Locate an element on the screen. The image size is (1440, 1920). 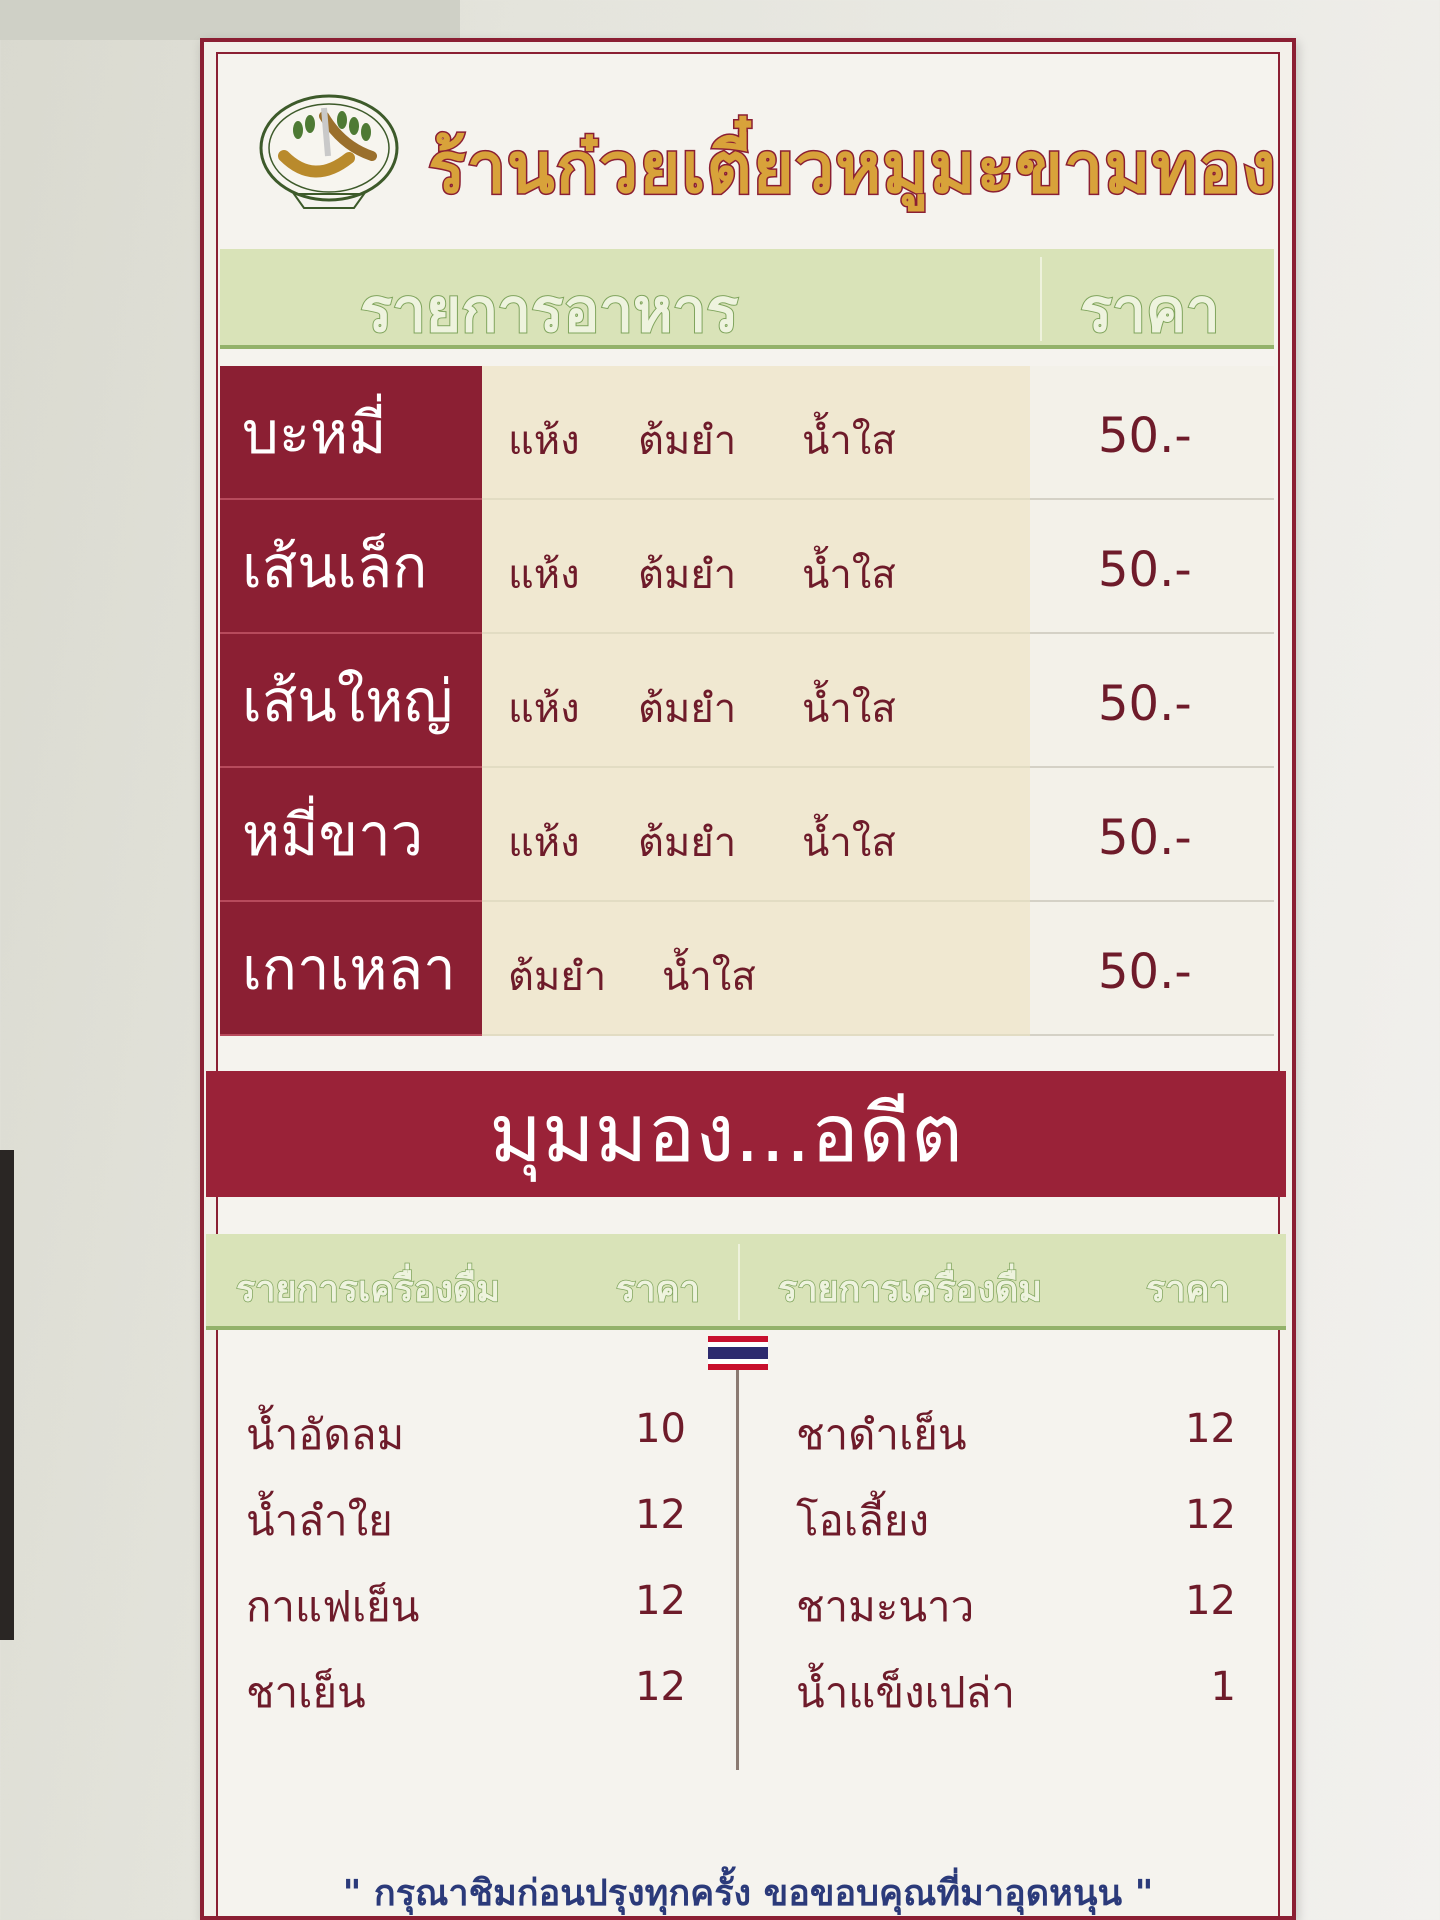
slogan-text: มุมมอง...อดีต is located at coordinates (726, 1133).